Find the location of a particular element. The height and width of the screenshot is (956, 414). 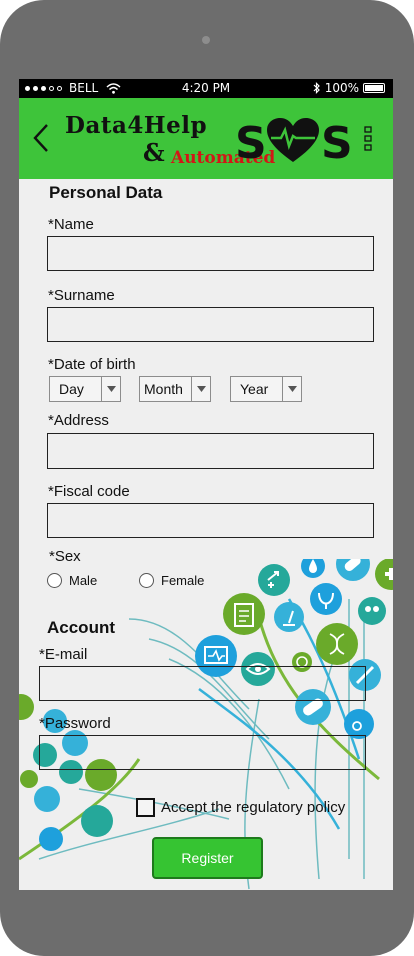

fiscal-code-field is located at coordinates (210, 520).